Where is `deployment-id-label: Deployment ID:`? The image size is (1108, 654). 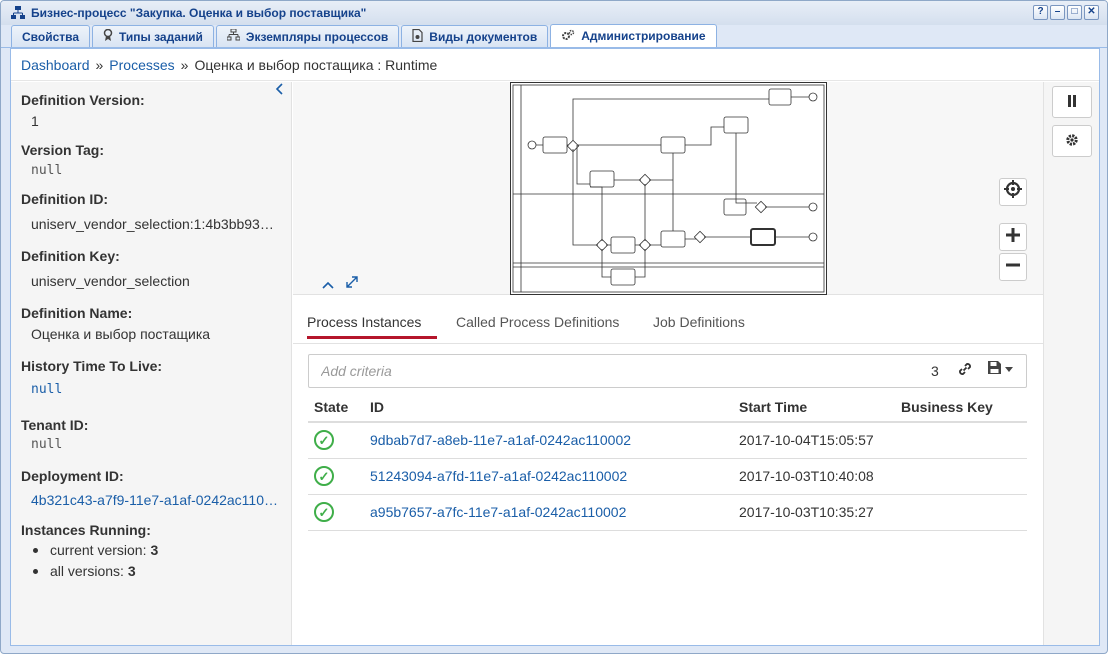 deployment-id-label: Deployment ID: is located at coordinates (72, 476).